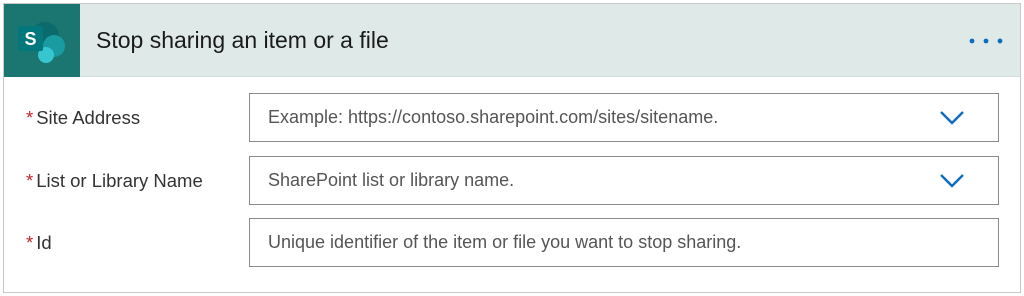 The height and width of the screenshot is (296, 1024). What do you see at coordinates (30, 39) in the screenshot?
I see `logo-letter: S` at bounding box center [30, 39].